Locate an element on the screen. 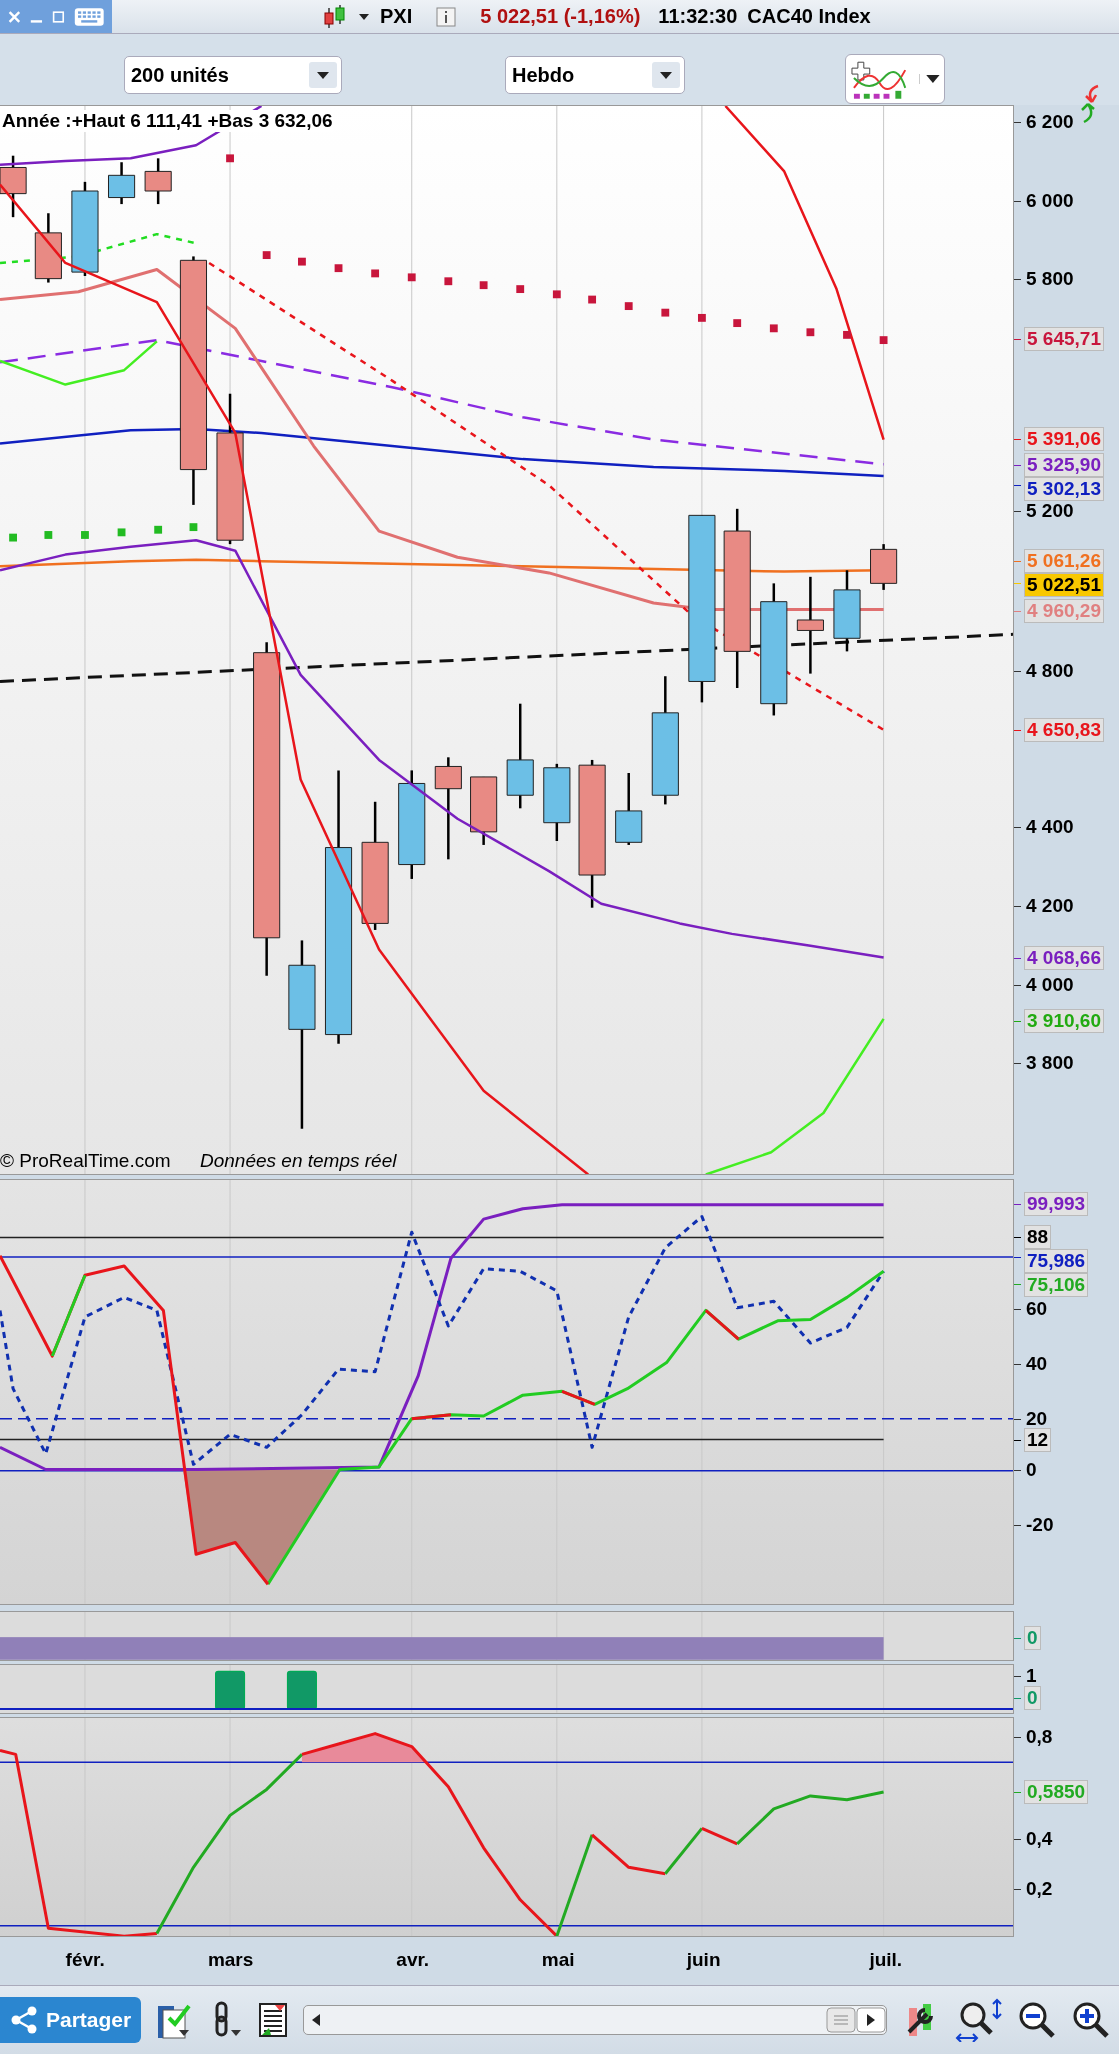 The image size is (1119, 2054). document-icon is located at coordinates (273, 2020).